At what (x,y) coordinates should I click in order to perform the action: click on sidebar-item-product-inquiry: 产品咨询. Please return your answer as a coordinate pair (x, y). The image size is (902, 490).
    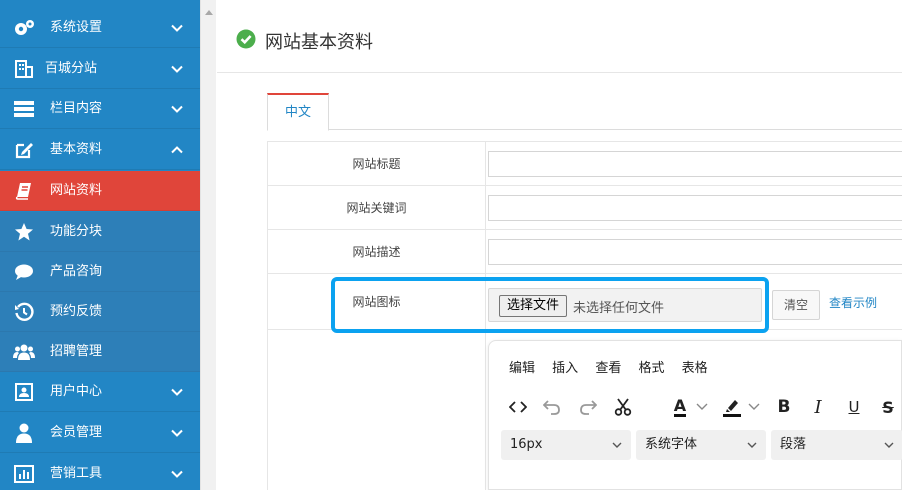
    Looking at the image, I should click on (100, 272).